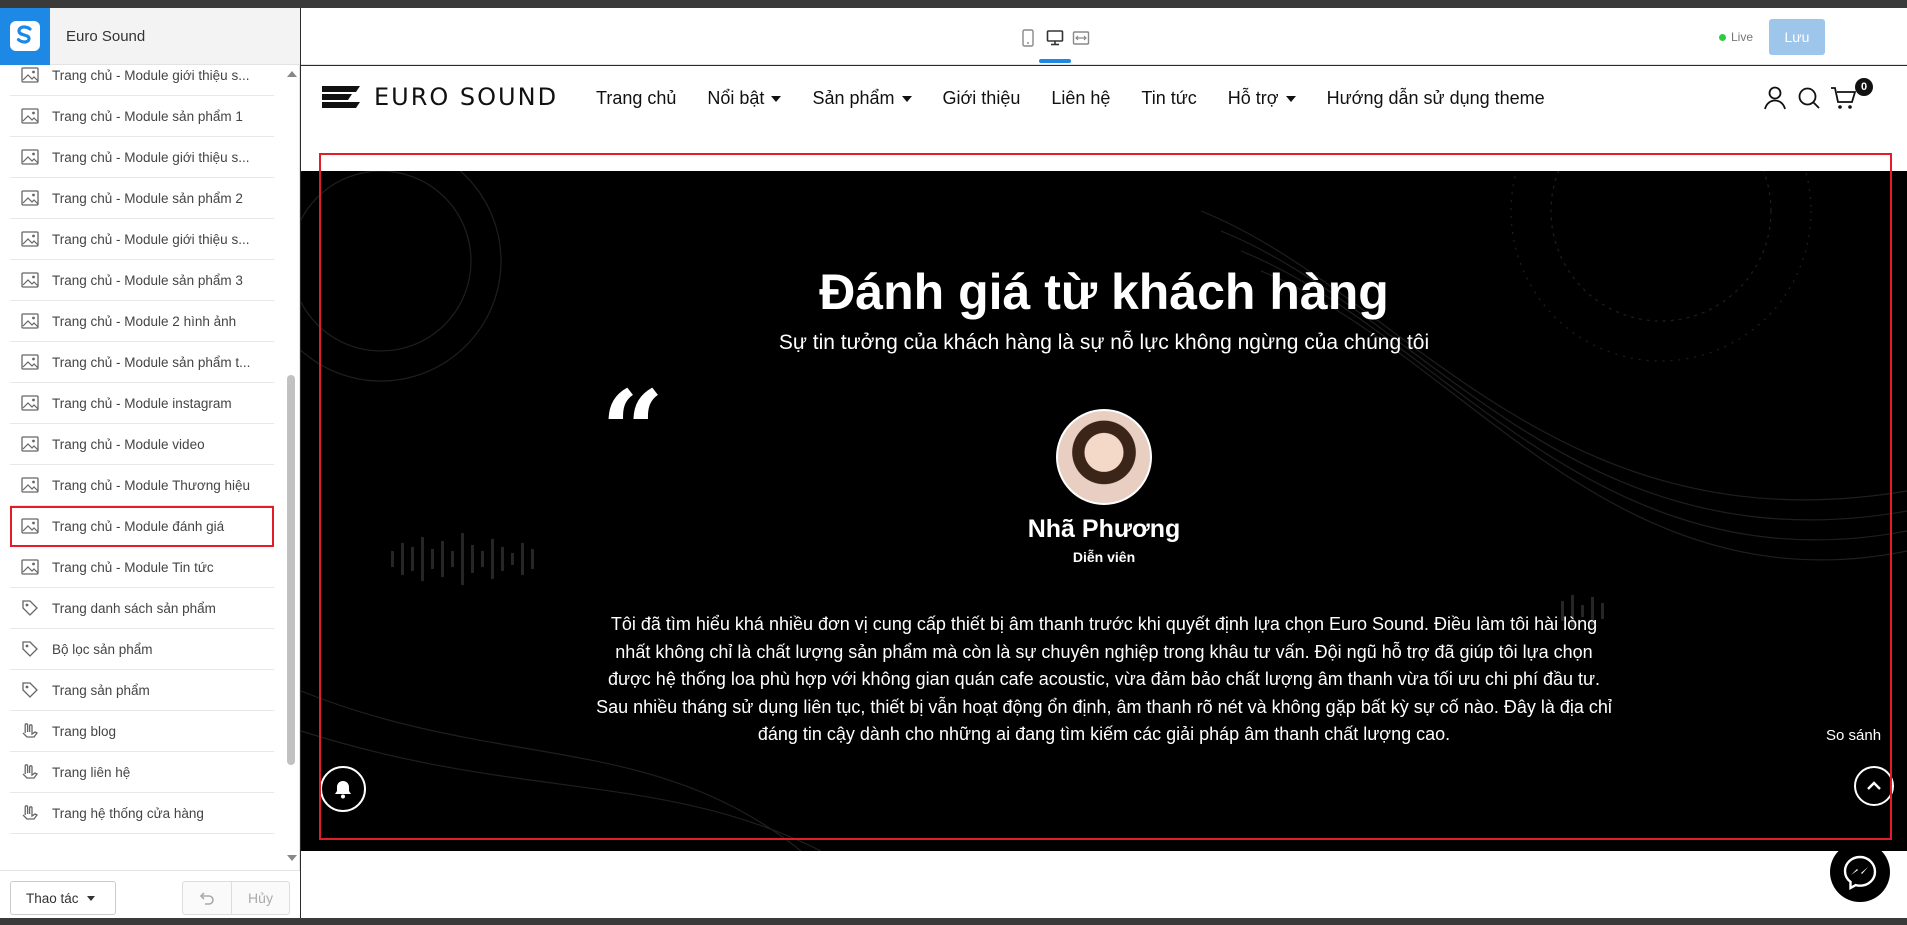 The image size is (1907, 925). Describe the element at coordinates (1797, 37) in the screenshot. I see `save-button: Lưu` at that location.